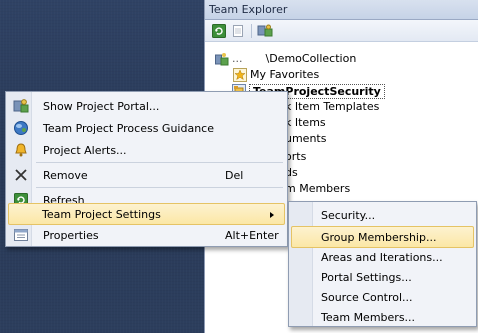 The image size is (478, 333). What do you see at coordinates (234, 175) in the screenshot?
I see `menu-item-shortcut: Del` at bounding box center [234, 175].